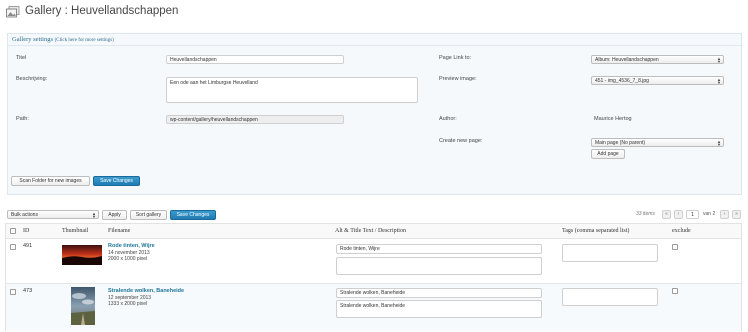 This screenshot has height=332, width=748. I want to click on title-label: Titel, so click(21, 58).